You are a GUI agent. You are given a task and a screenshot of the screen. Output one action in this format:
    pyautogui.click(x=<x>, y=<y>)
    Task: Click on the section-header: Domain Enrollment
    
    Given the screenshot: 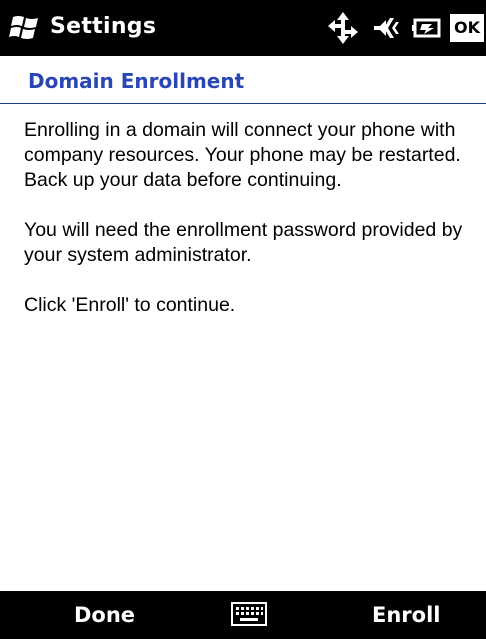 What is the action you would take?
    pyautogui.click(x=243, y=80)
    